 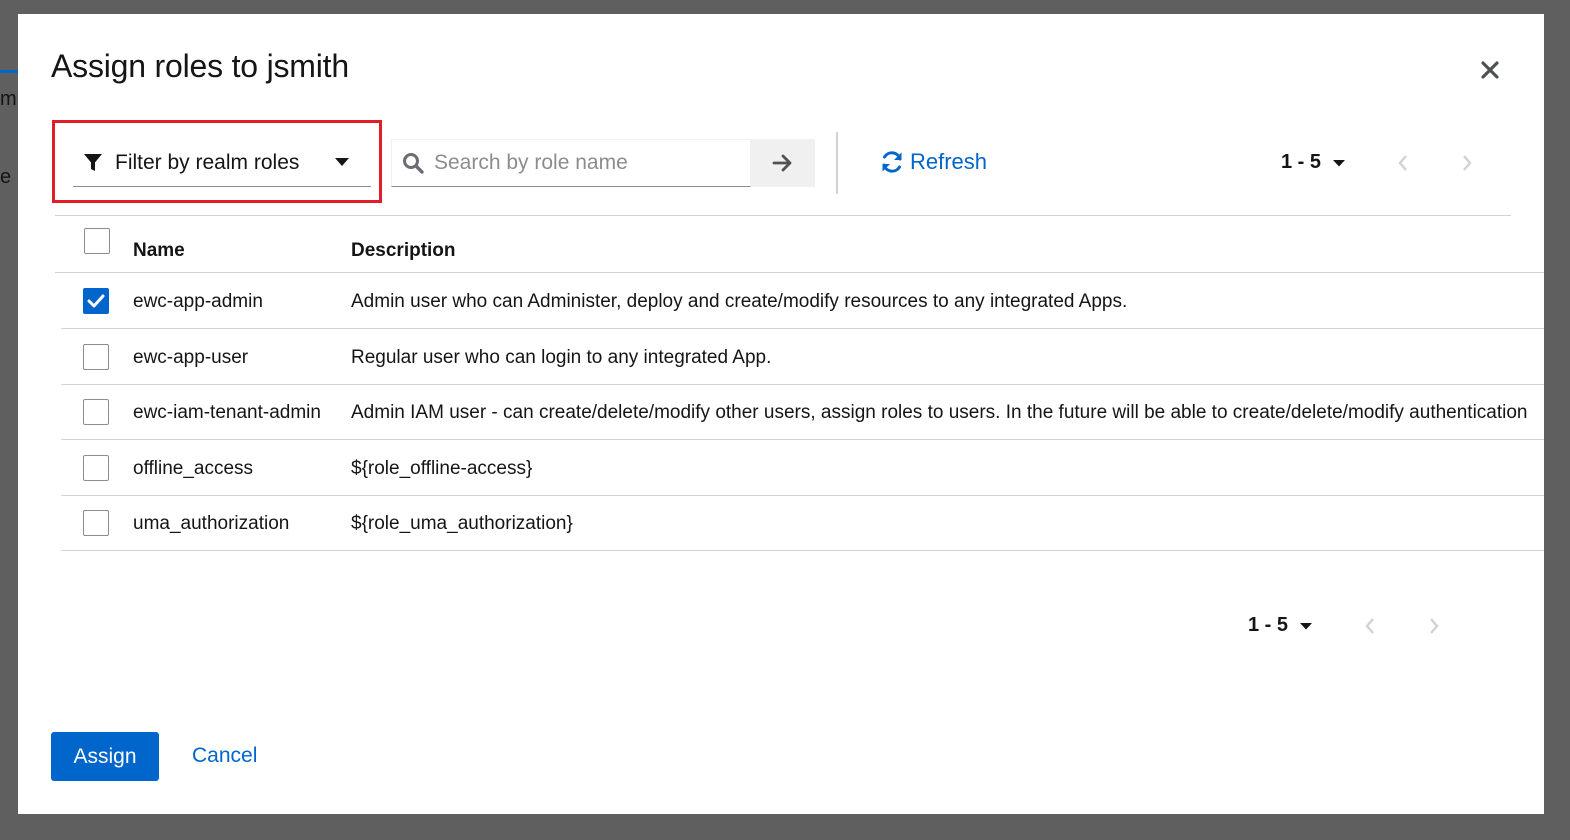 What do you see at coordinates (159, 250) in the screenshot?
I see `column-header-name: Name` at bounding box center [159, 250].